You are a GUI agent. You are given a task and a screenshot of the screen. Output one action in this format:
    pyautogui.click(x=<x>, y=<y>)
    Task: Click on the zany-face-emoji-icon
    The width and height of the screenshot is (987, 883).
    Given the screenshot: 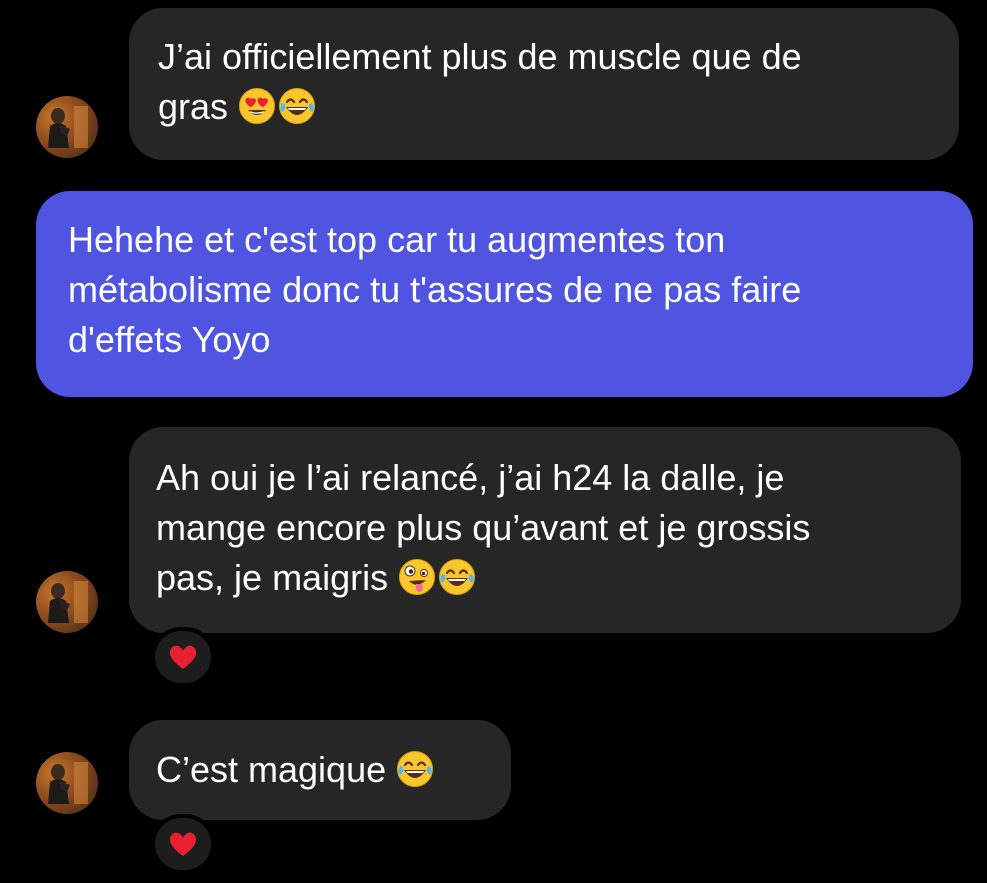 What is the action you would take?
    pyautogui.click(x=417, y=577)
    